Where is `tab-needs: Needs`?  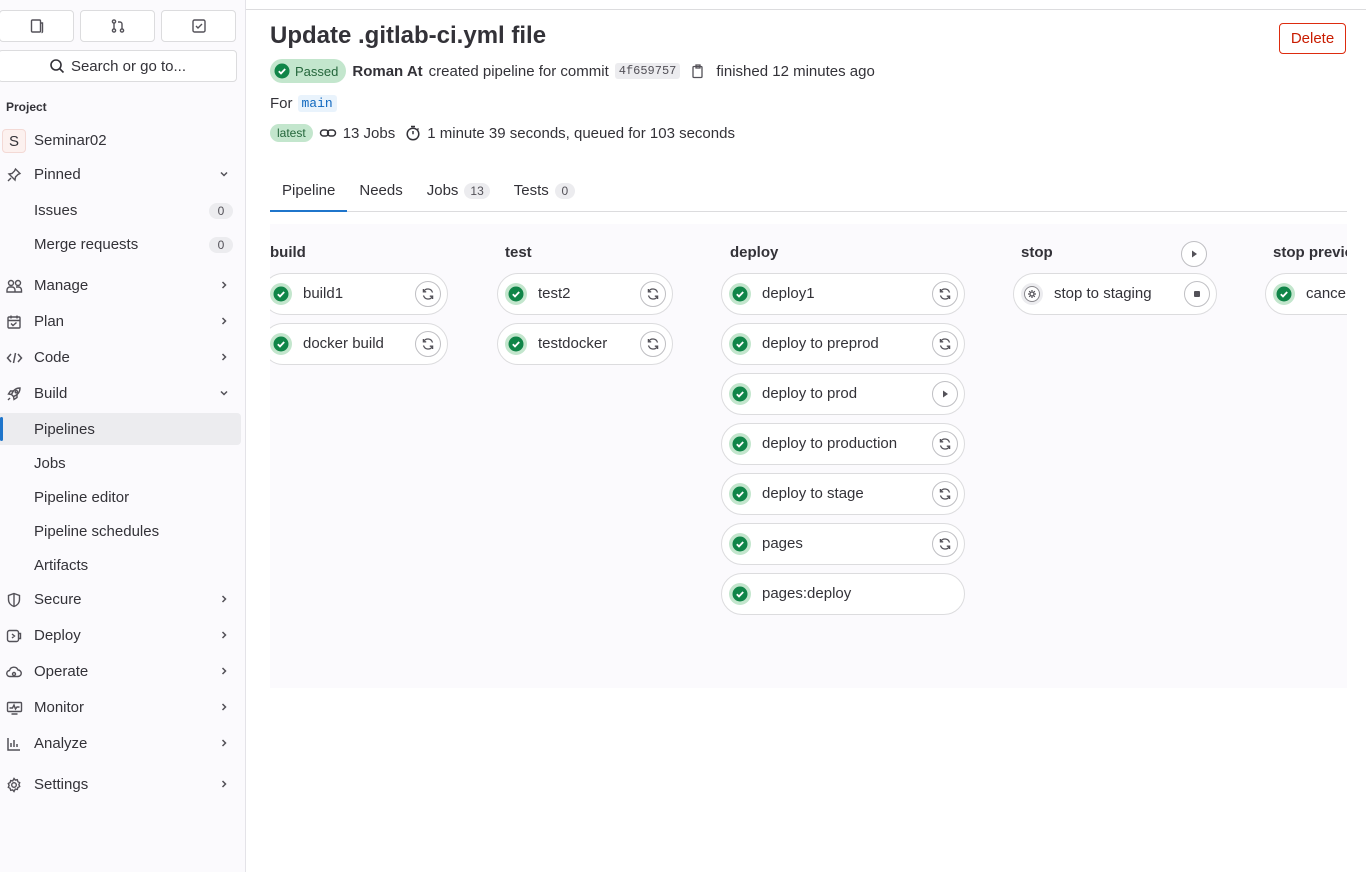 tab-needs: Needs is located at coordinates (380, 190).